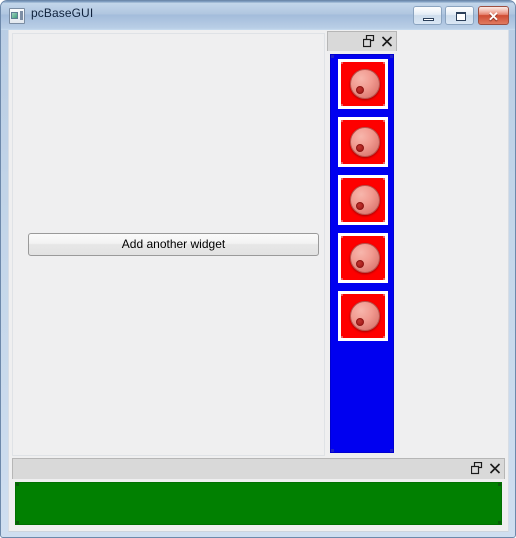 The width and height of the screenshot is (516, 538). I want to click on dock-widget-bottom, so click(258, 493).